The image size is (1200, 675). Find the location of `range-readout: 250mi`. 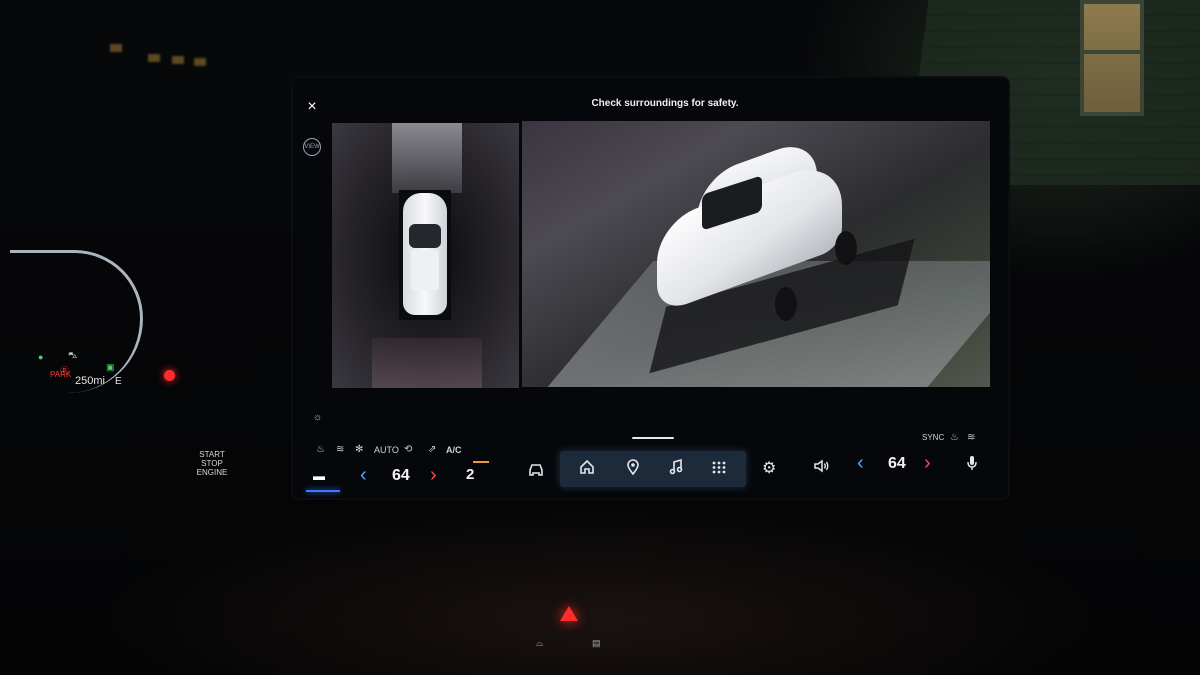

range-readout: 250mi is located at coordinates (90, 381).